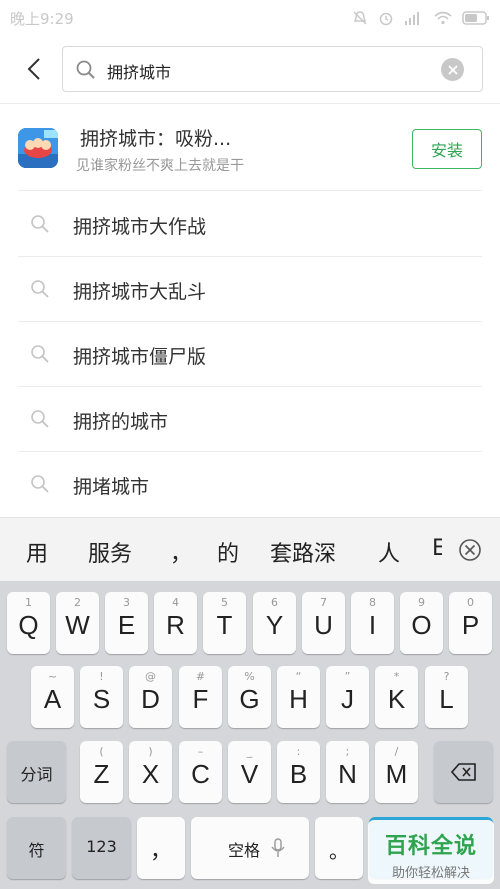 The width and height of the screenshot is (500, 889). Describe the element at coordinates (37, 552) in the screenshot. I see `candidate-word: 用` at that location.